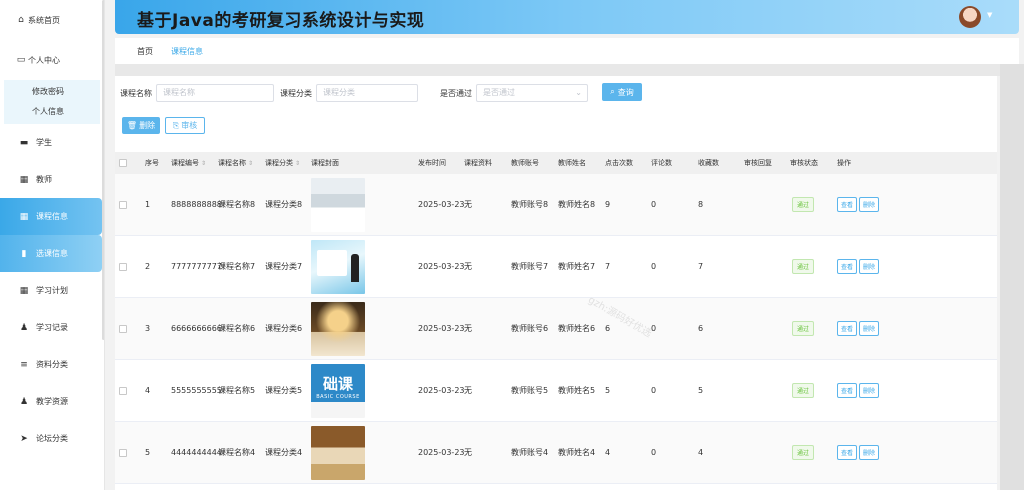  I want to click on sidebar-item-2: ▦ 课程信息, so click(51, 216).